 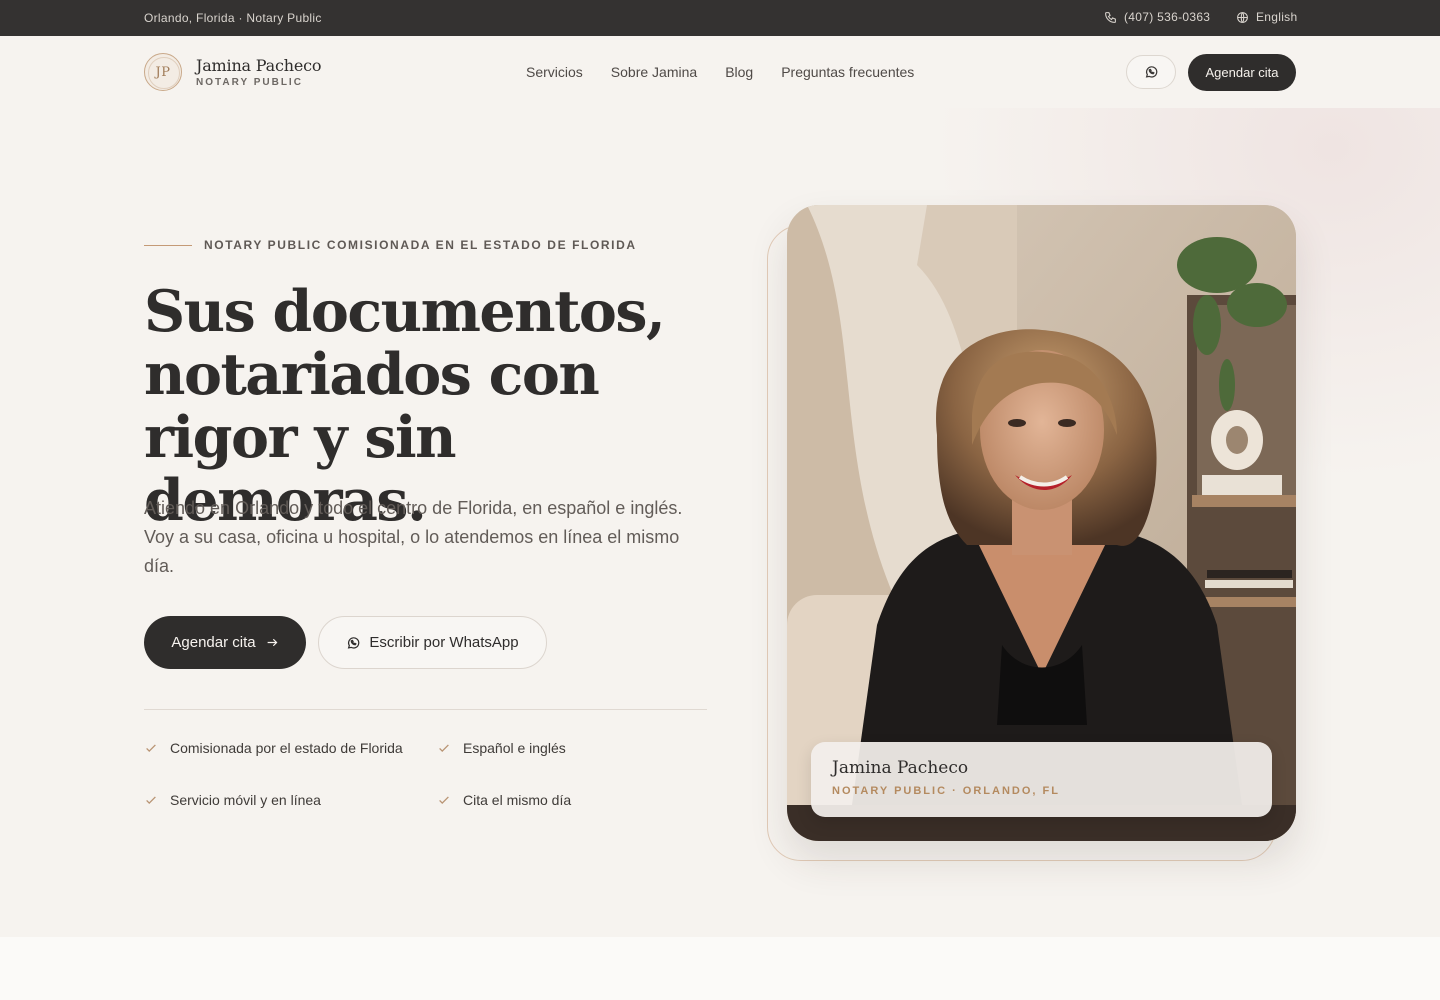 I want to click on phone-number: (407) 536-0363, so click(x=1167, y=17).